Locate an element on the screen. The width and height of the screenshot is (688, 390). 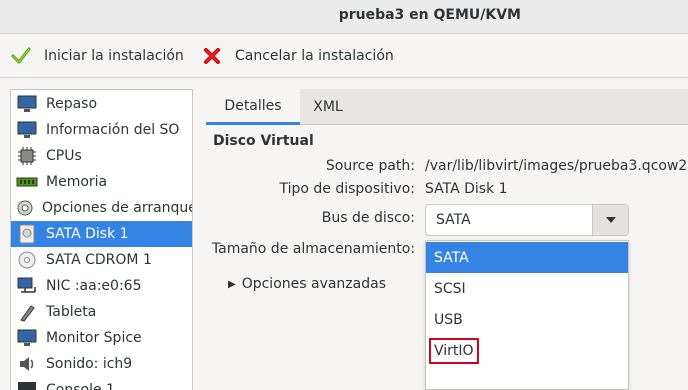
bus-option-sata: SATA is located at coordinates (527, 257).